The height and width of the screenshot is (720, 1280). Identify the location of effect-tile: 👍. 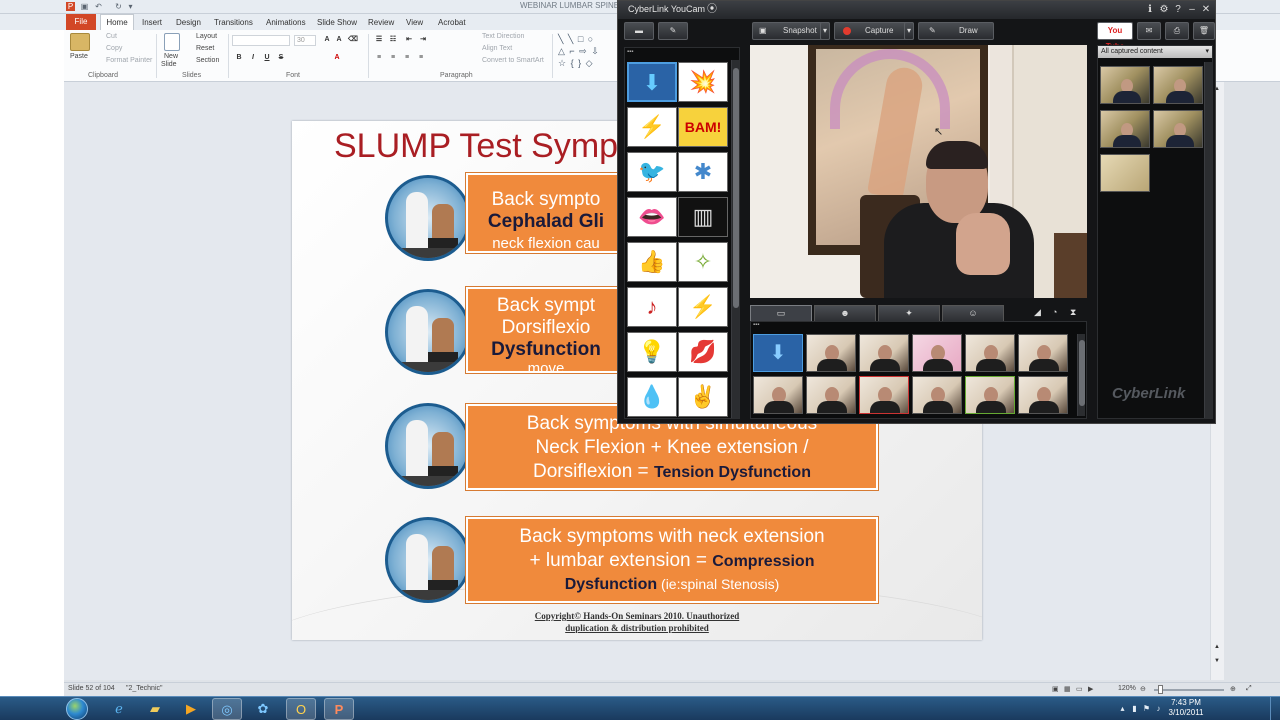
(652, 262).